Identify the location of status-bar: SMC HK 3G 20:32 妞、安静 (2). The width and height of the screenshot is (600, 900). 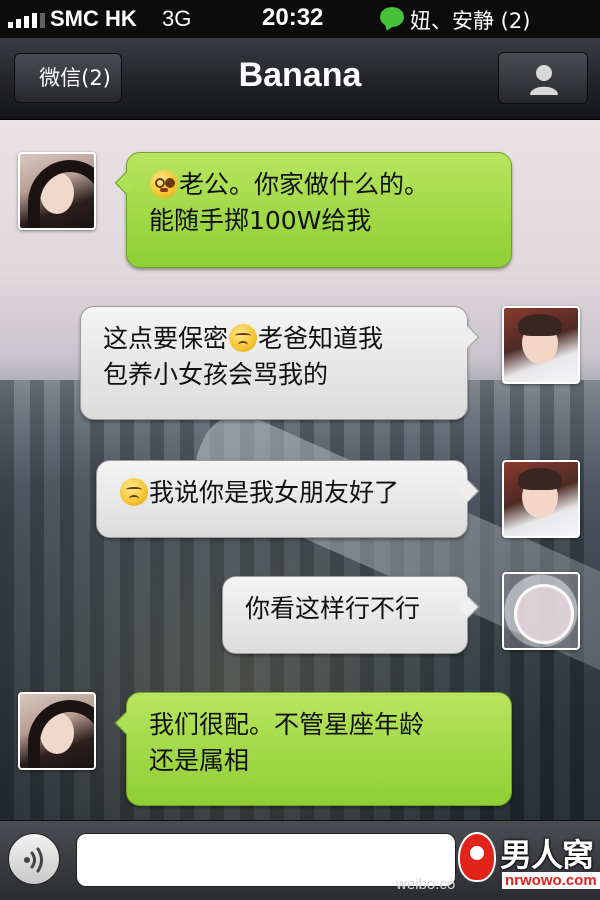
(300, 19).